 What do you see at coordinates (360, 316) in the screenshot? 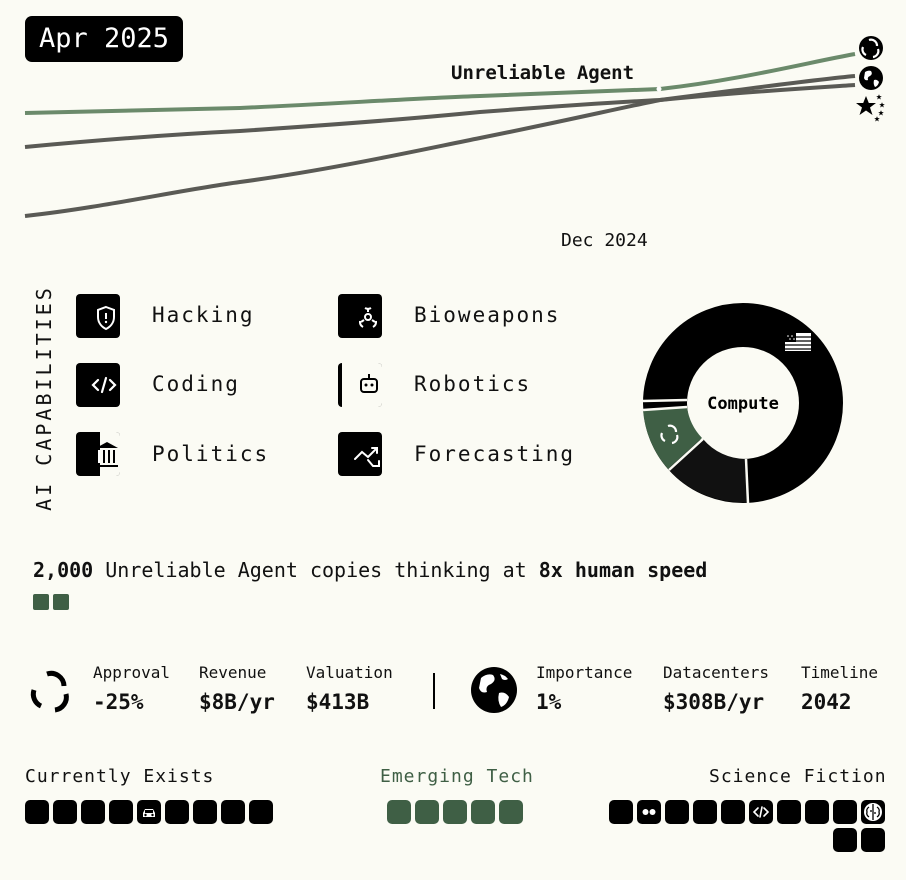
I see `biohazard-icon` at bounding box center [360, 316].